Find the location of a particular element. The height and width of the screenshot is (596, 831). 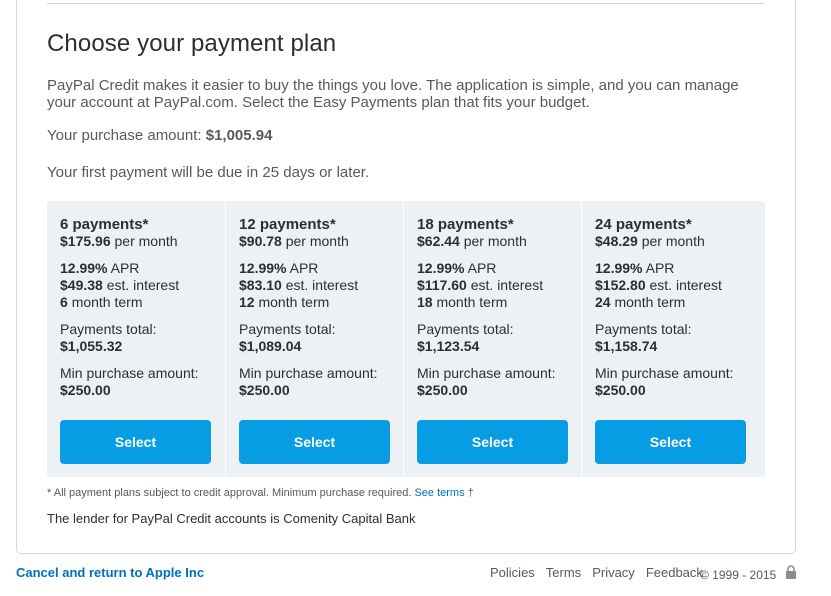

plan-monthly: $62.44 is located at coordinates (438, 241).